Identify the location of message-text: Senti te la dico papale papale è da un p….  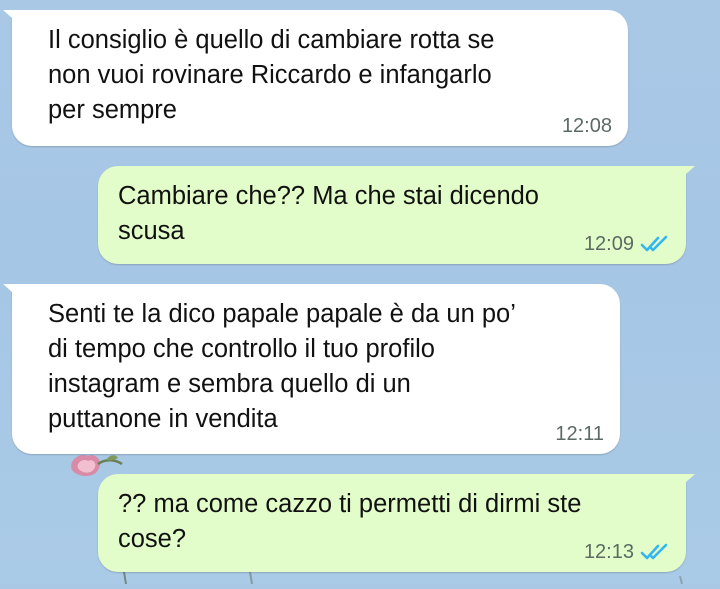
(282, 366).